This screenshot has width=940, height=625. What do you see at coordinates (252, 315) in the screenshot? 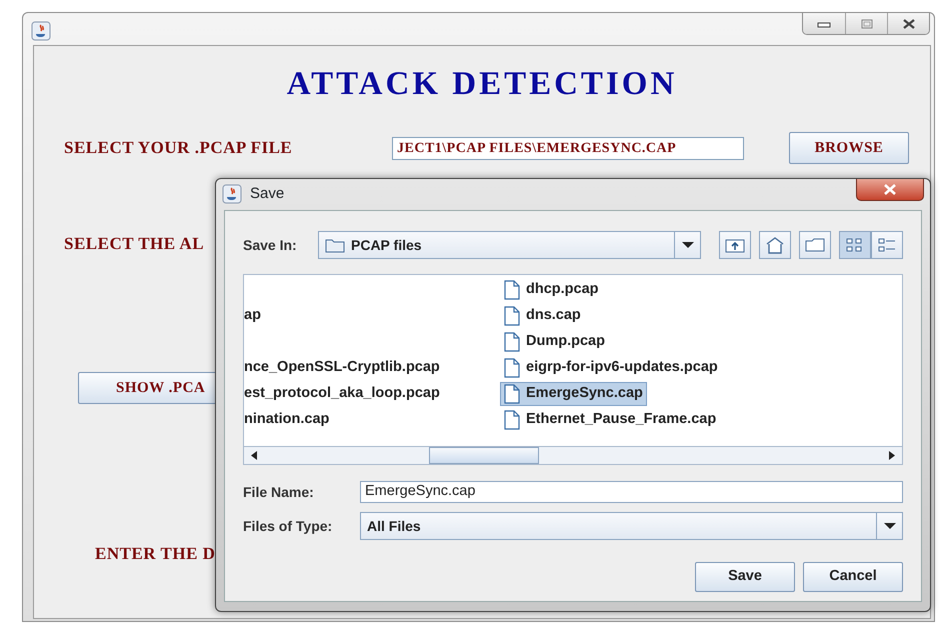
I see `file-item: ap` at bounding box center [252, 315].